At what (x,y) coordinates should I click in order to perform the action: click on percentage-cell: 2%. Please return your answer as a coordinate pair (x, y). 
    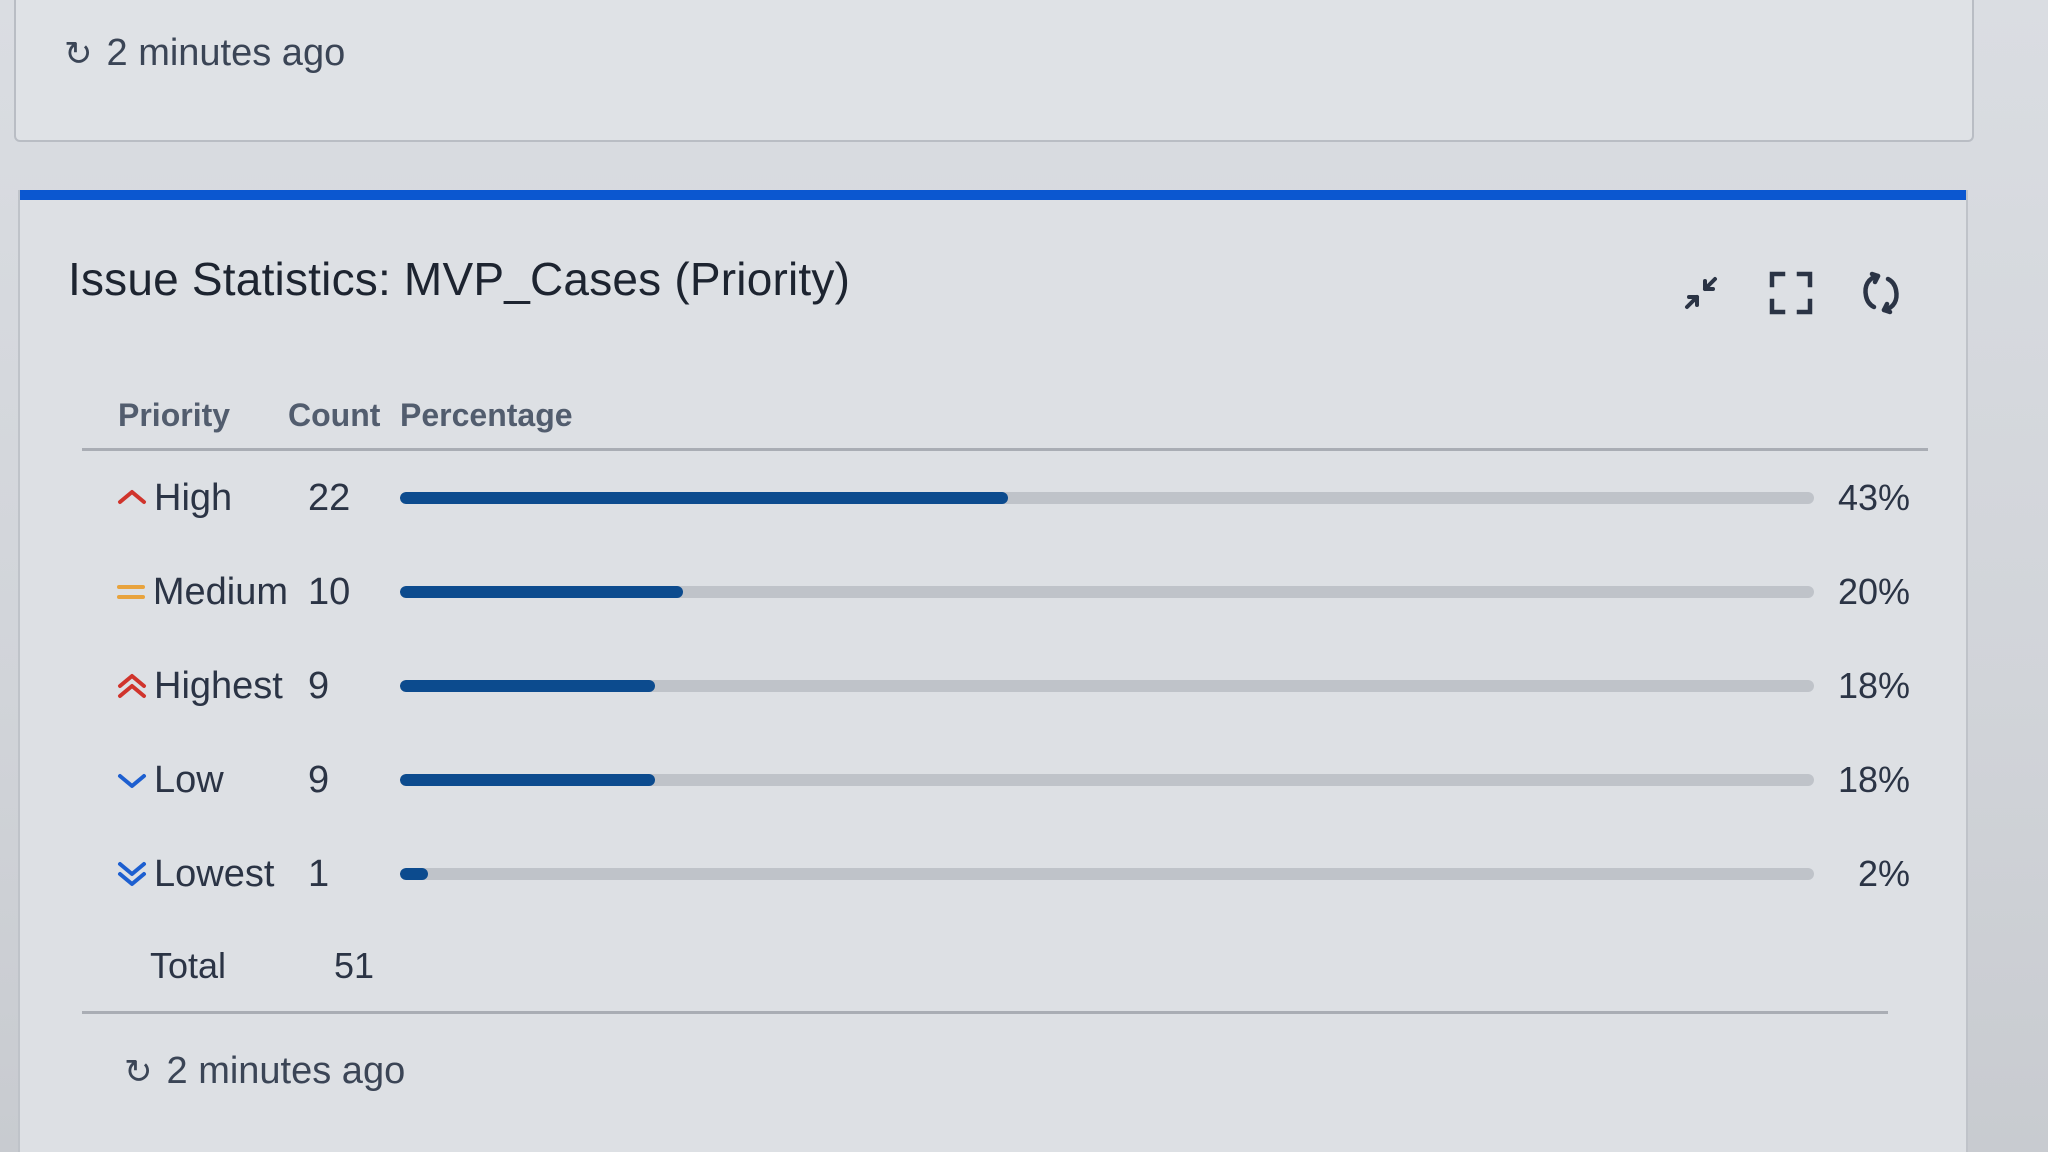
    Looking at the image, I should click on (1164, 874).